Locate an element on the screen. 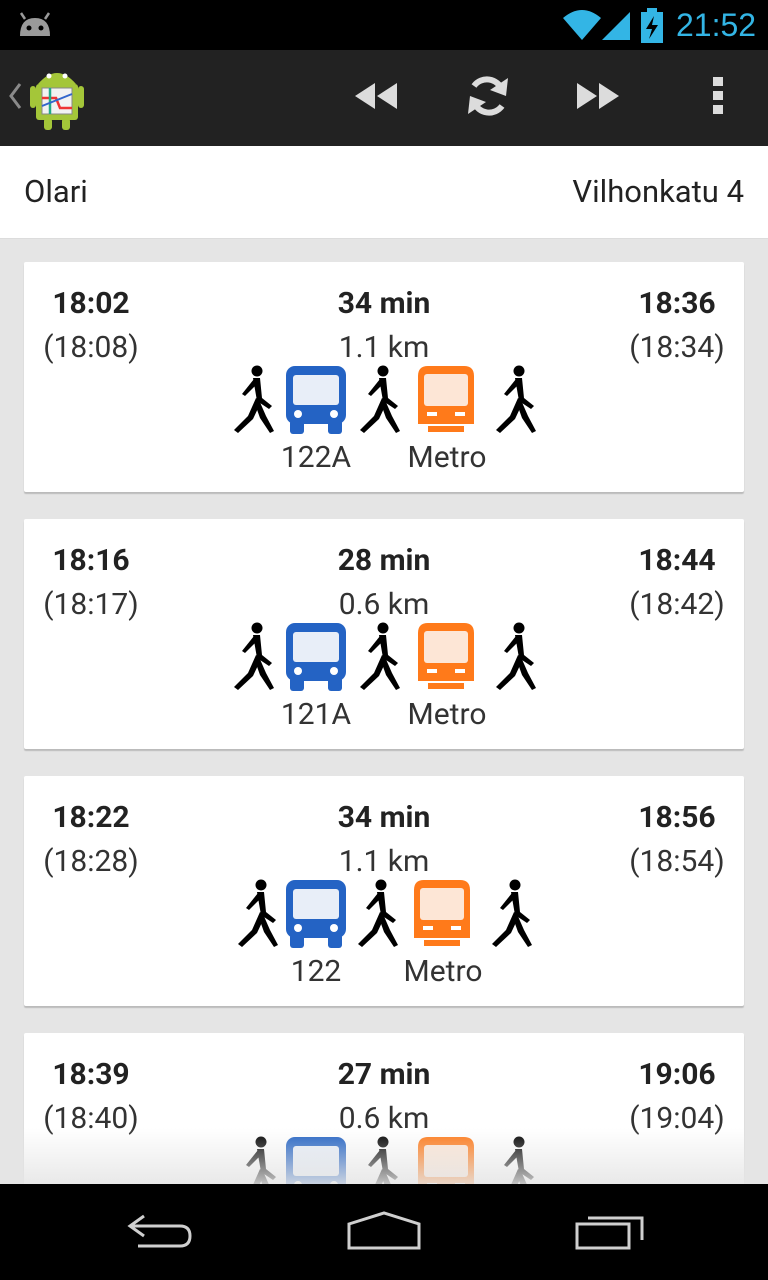 Image resolution: width=768 pixels, height=1280 pixels. duration: 28 min is located at coordinates (384, 560).